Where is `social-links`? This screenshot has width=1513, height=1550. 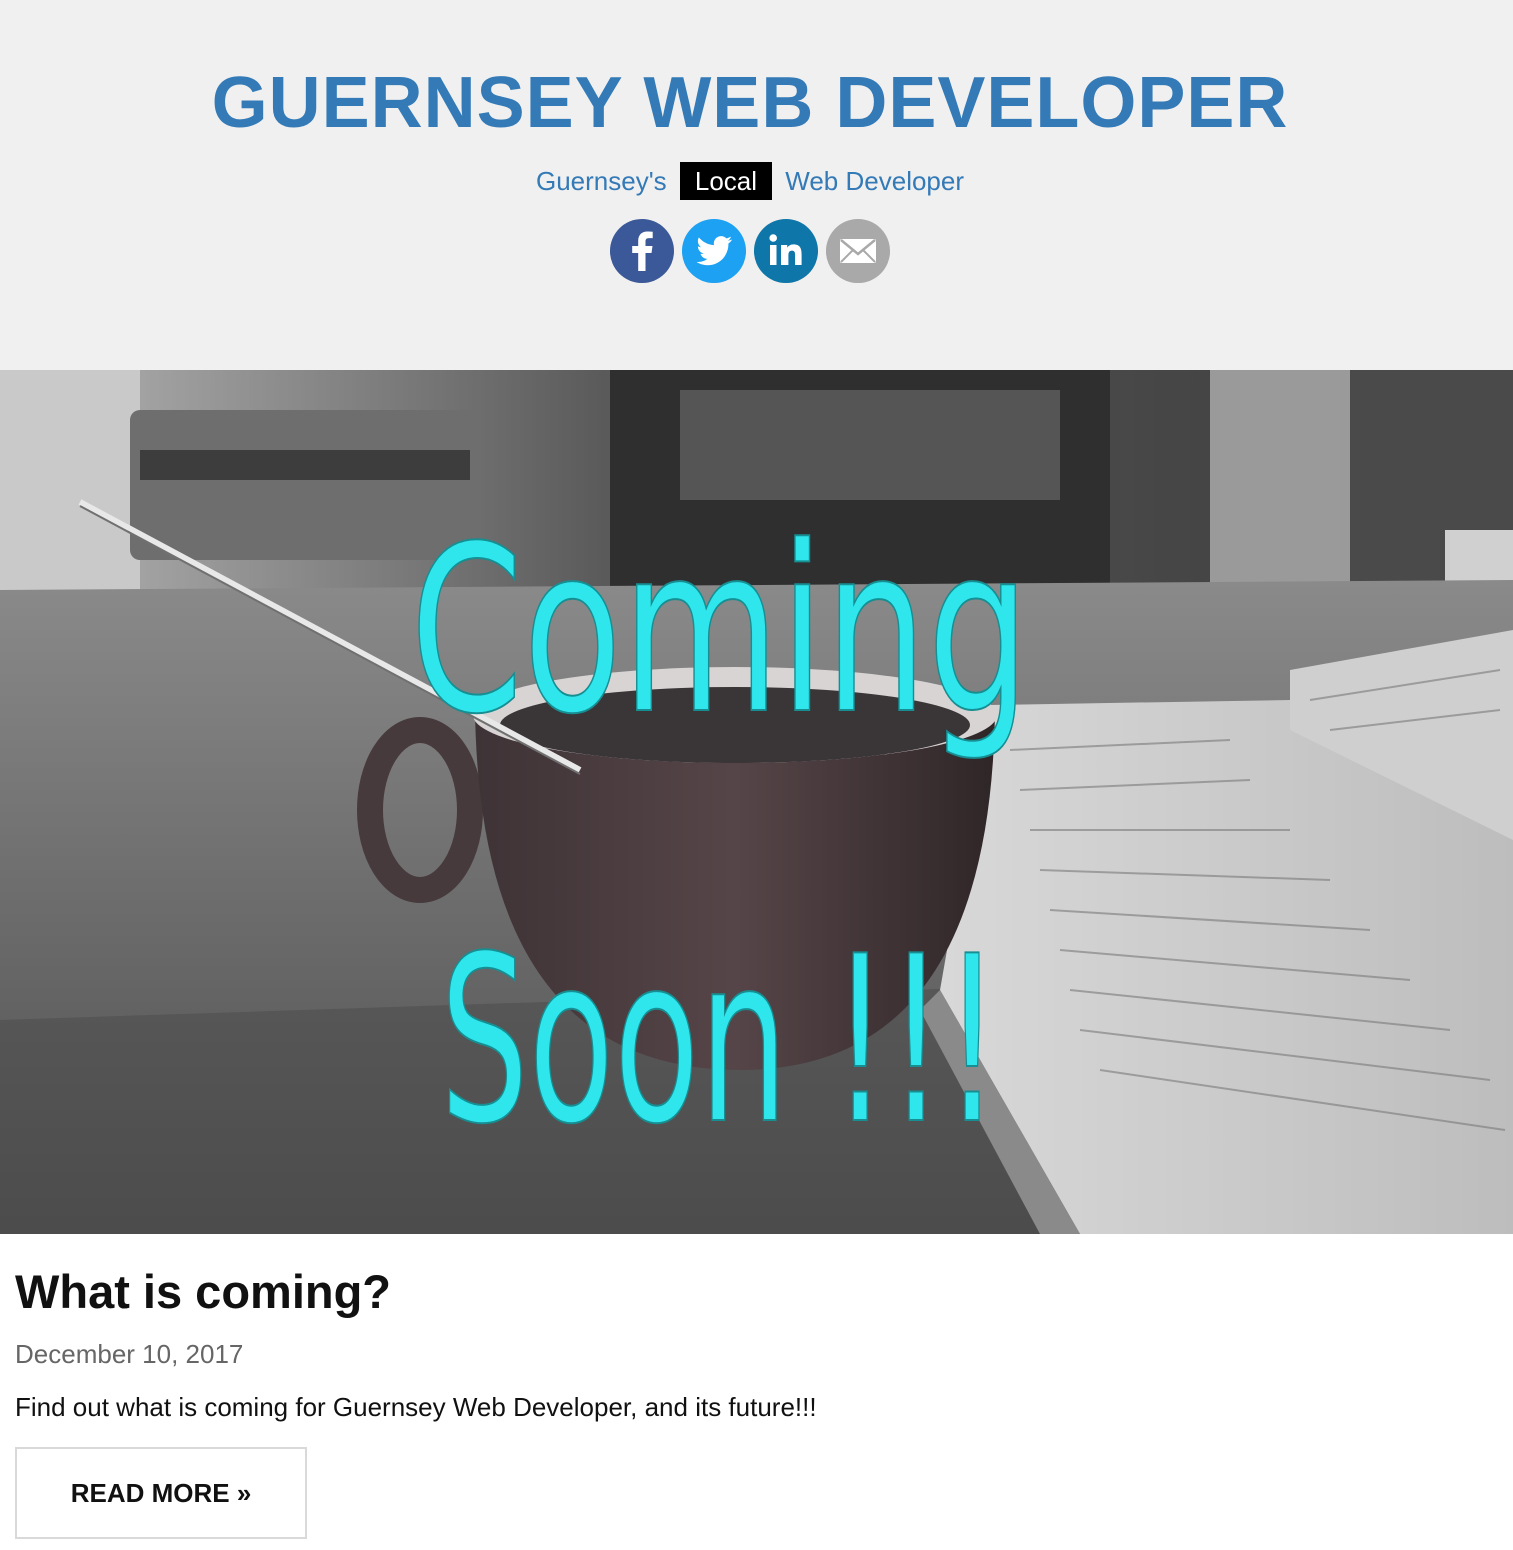 social-links is located at coordinates (750, 251).